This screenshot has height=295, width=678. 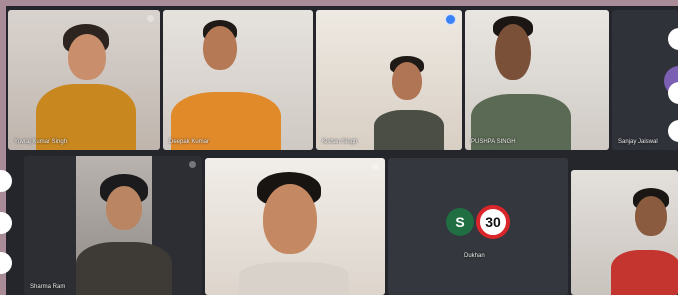 I want to click on participant-tile-3: Kishan Singh, so click(x=389, y=80).